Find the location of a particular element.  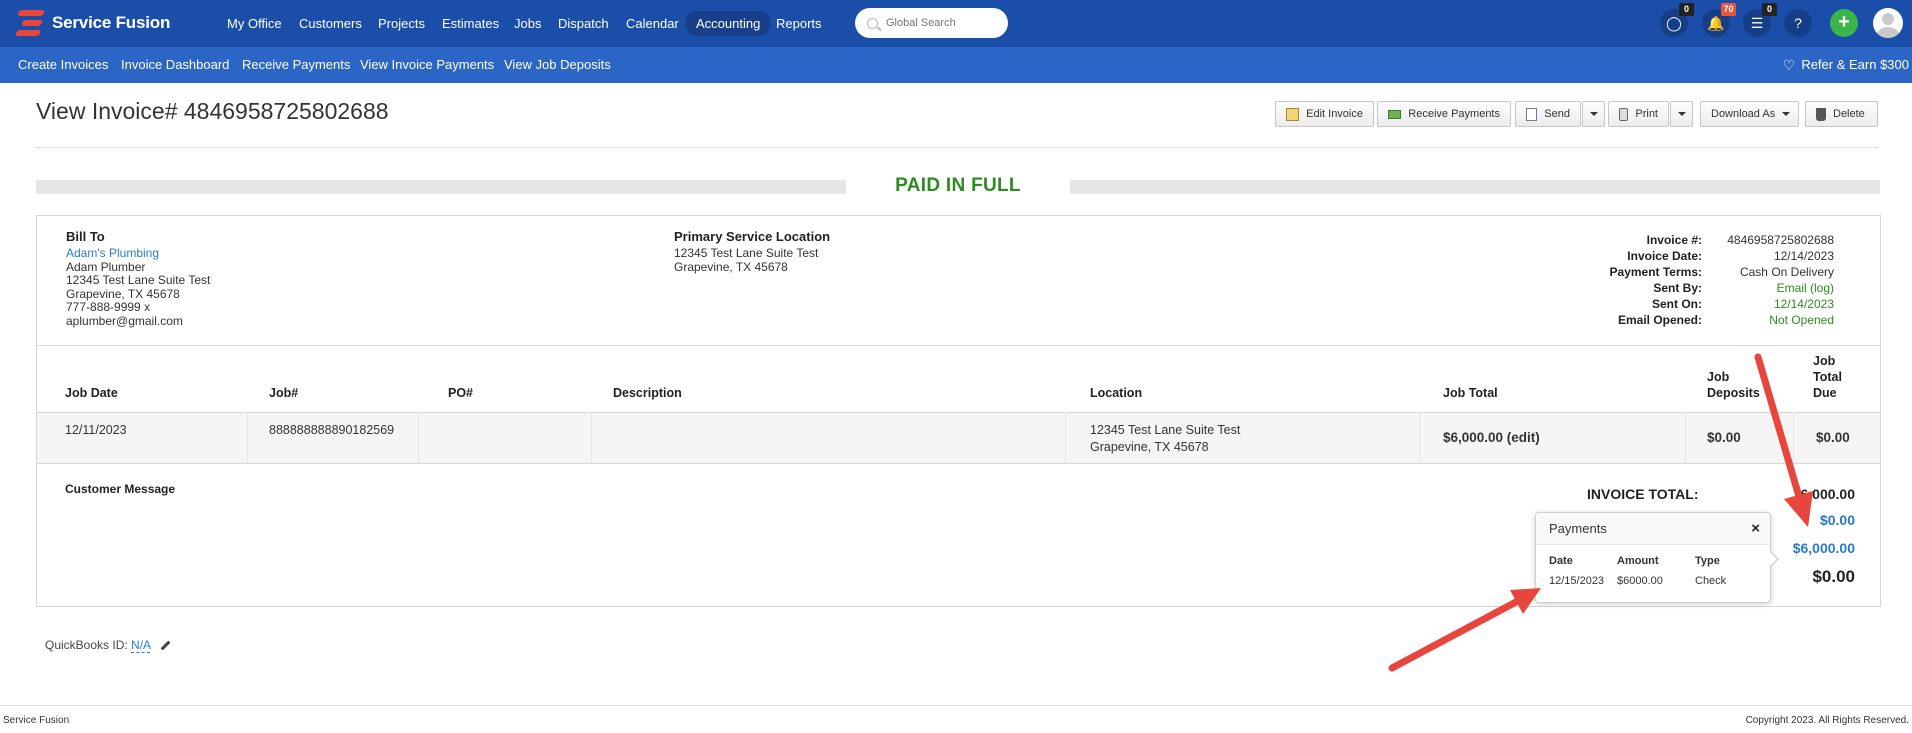

meta-row: Invoice Date: 12/14/2023 is located at coordinates (1683, 256).